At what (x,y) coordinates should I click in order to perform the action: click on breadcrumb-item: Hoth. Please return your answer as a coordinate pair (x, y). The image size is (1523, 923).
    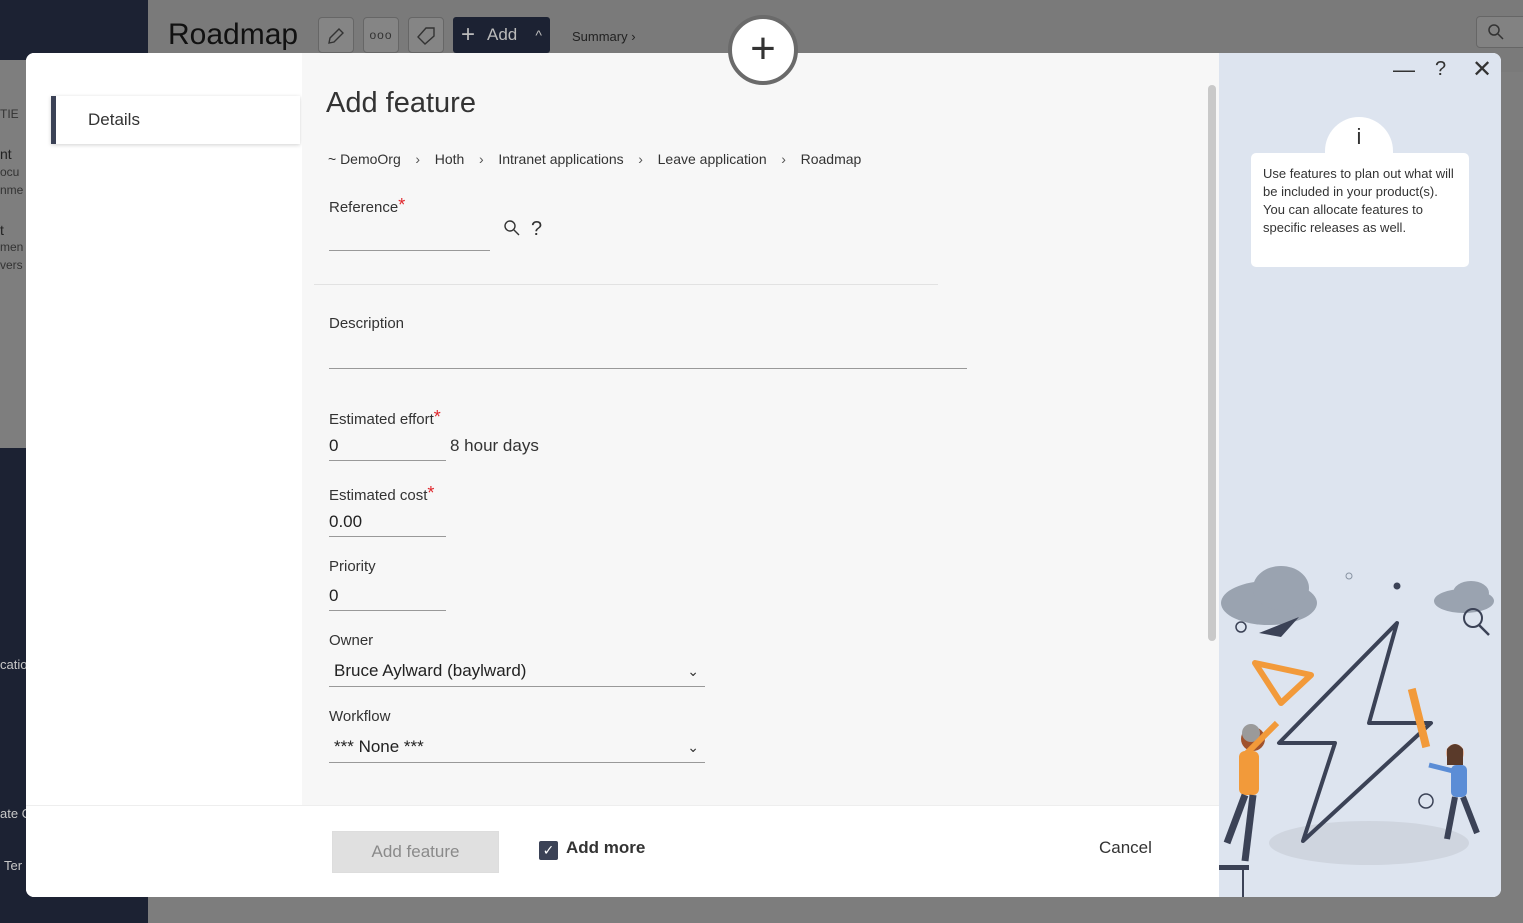
    Looking at the image, I should click on (450, 159).